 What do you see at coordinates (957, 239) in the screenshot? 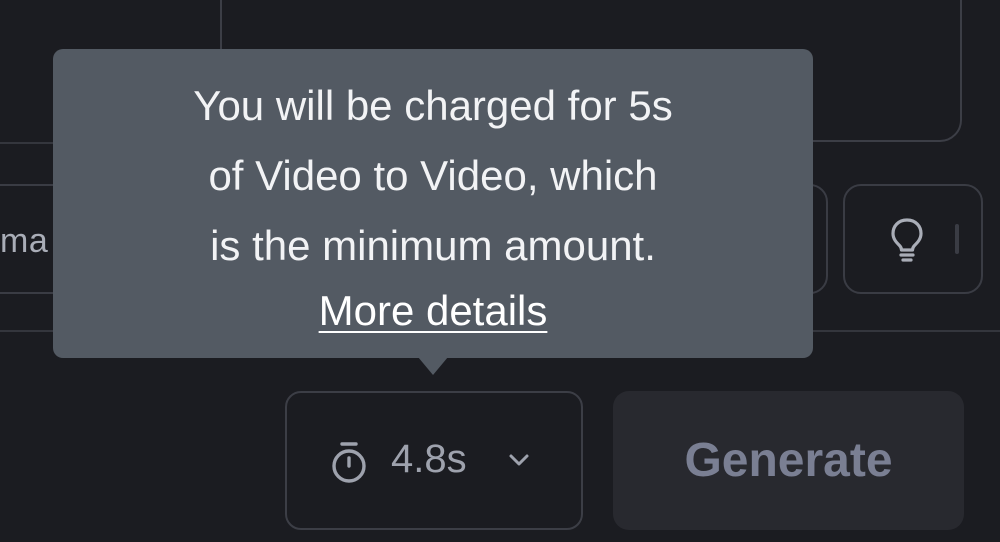
I see `hint-button-edge` at bounding box center [957, 239].